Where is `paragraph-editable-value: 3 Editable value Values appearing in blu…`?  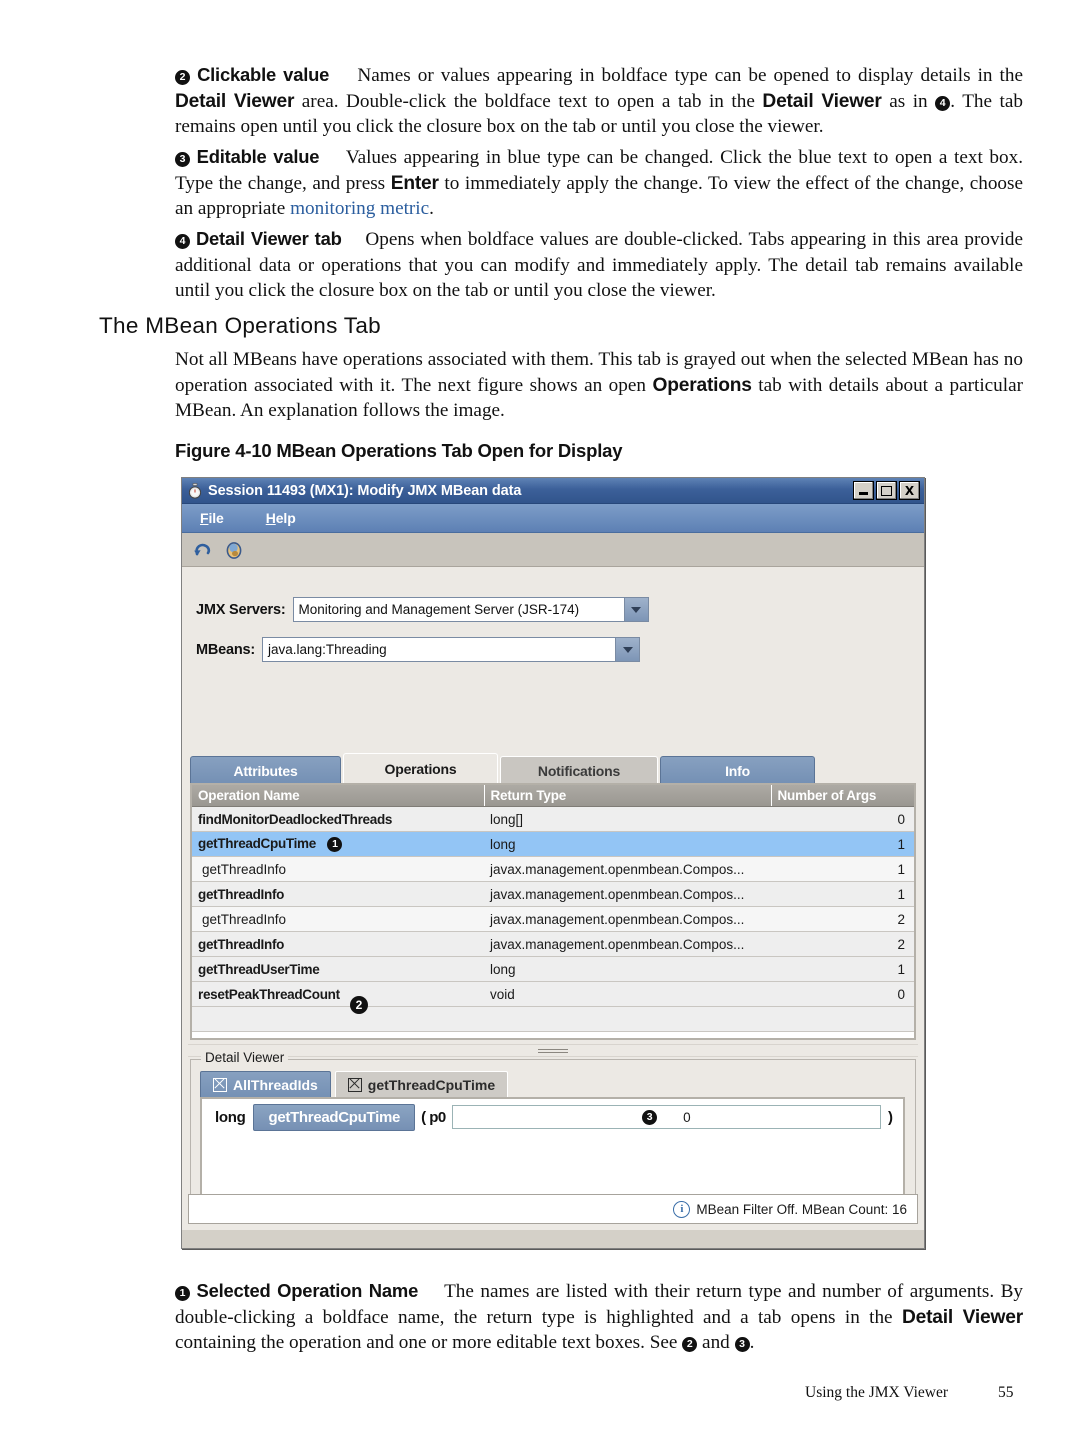
paragraph-editable-value: 3 Editable value Values appearing in blu… is located at coordinates (599, 183).